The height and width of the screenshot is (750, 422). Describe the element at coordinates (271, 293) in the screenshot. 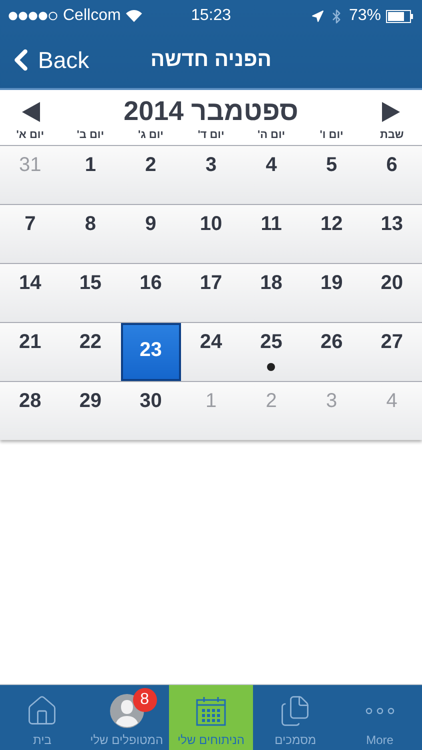

I see `day-cell: 18` at that location.